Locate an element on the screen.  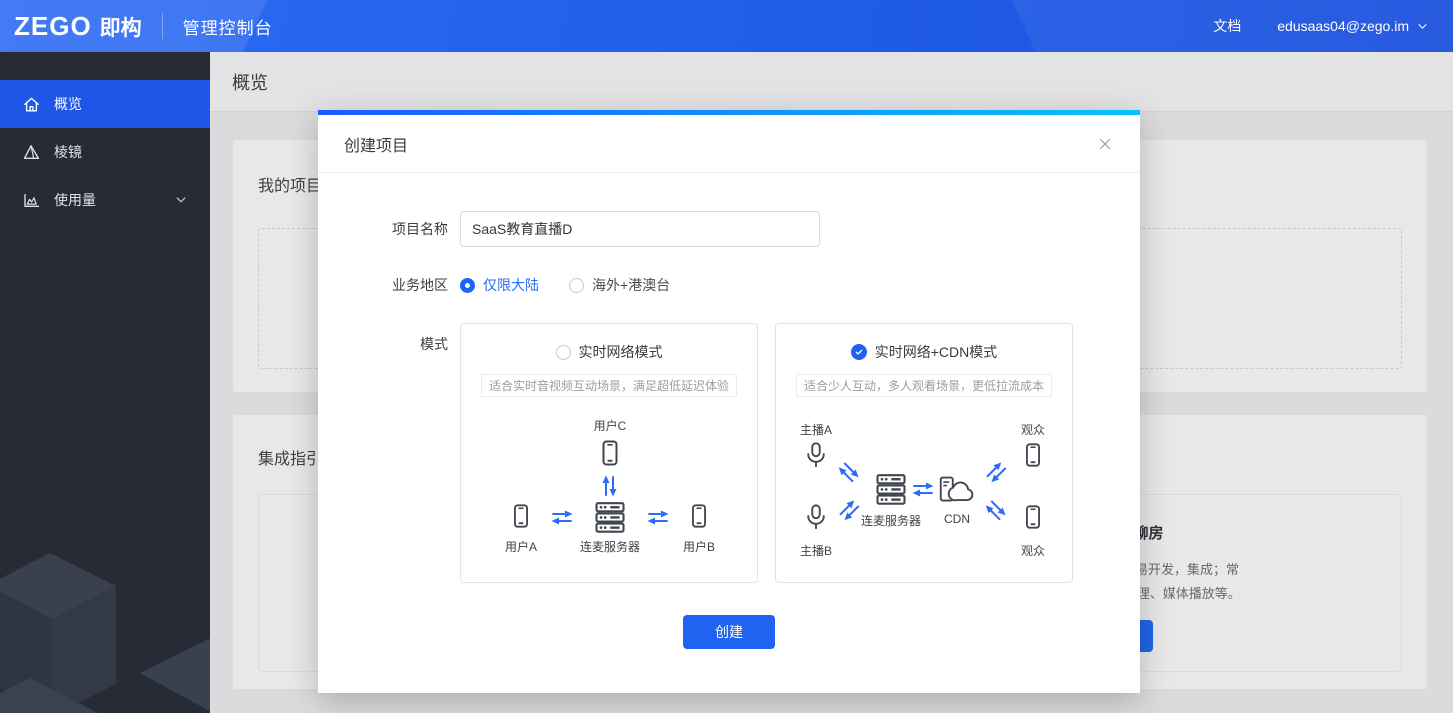
sidebar-item-label: 棱镜 is located at coordinates (68, 152).